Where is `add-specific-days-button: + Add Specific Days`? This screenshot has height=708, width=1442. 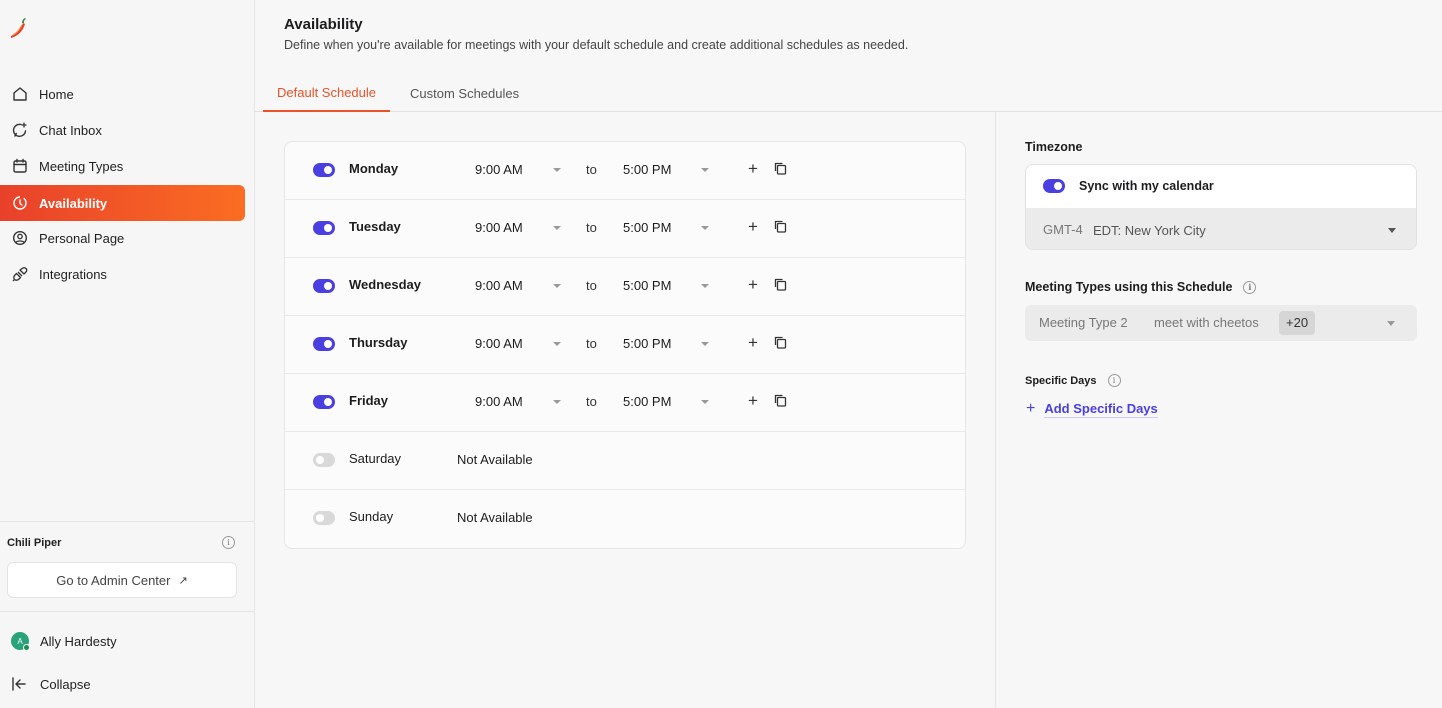 add-specific-days-button: + Add Specific Days is located at coordinates (1092, 409).